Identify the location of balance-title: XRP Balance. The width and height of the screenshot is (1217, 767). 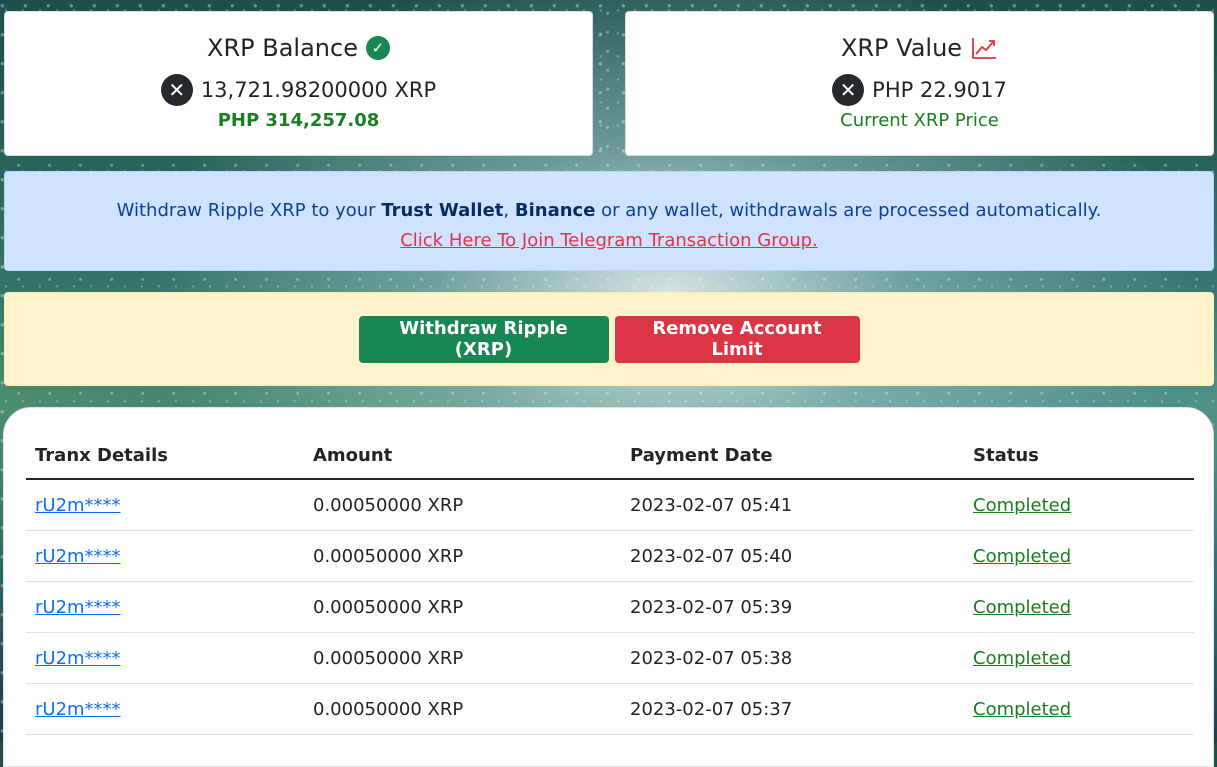
(282, 48).